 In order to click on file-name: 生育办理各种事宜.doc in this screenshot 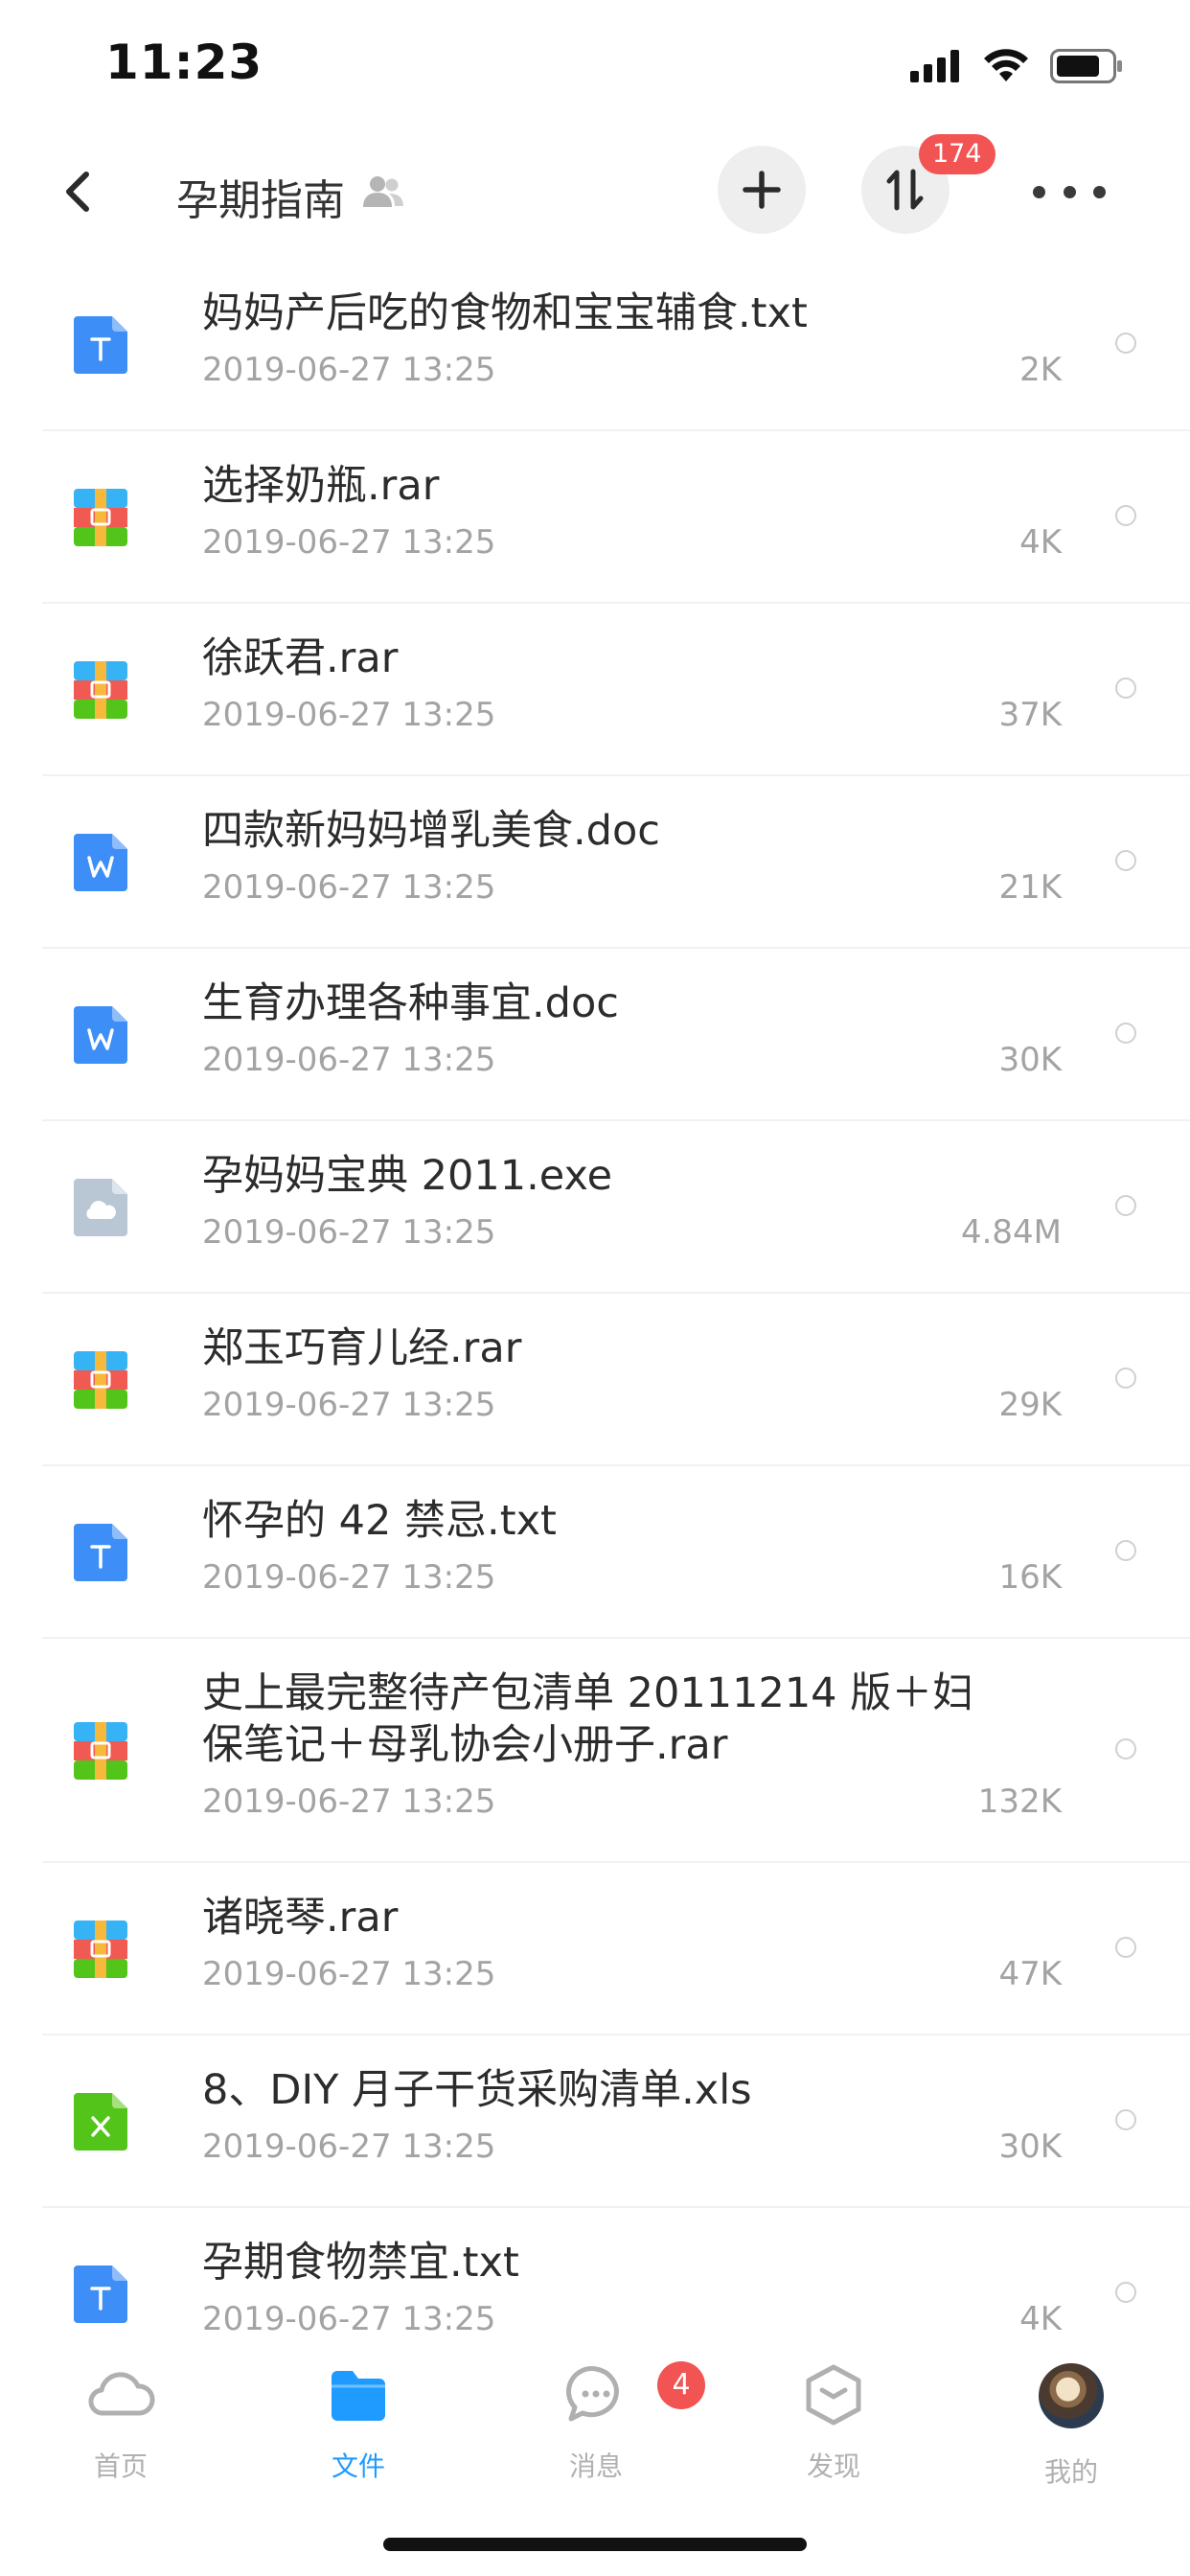, I will do `click(411, 1003)`.